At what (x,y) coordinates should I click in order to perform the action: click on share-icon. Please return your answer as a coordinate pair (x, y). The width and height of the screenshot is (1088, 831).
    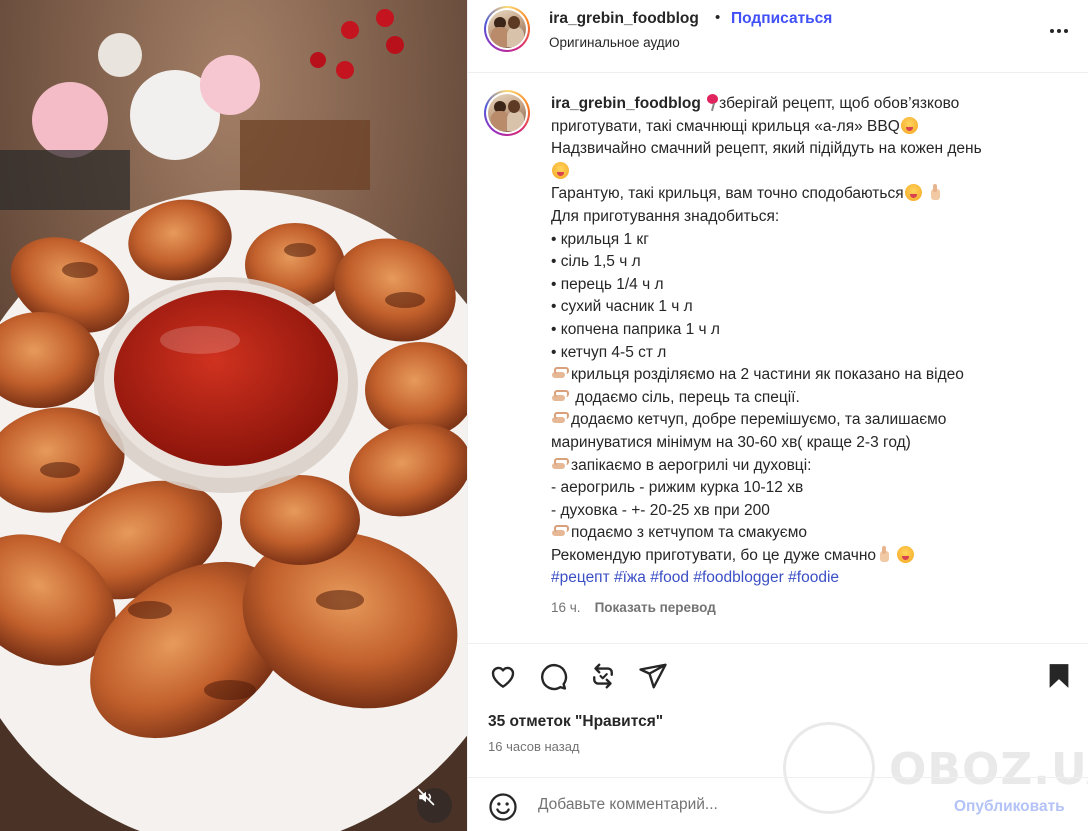
    Looking at the image, I should click on (653, 676).